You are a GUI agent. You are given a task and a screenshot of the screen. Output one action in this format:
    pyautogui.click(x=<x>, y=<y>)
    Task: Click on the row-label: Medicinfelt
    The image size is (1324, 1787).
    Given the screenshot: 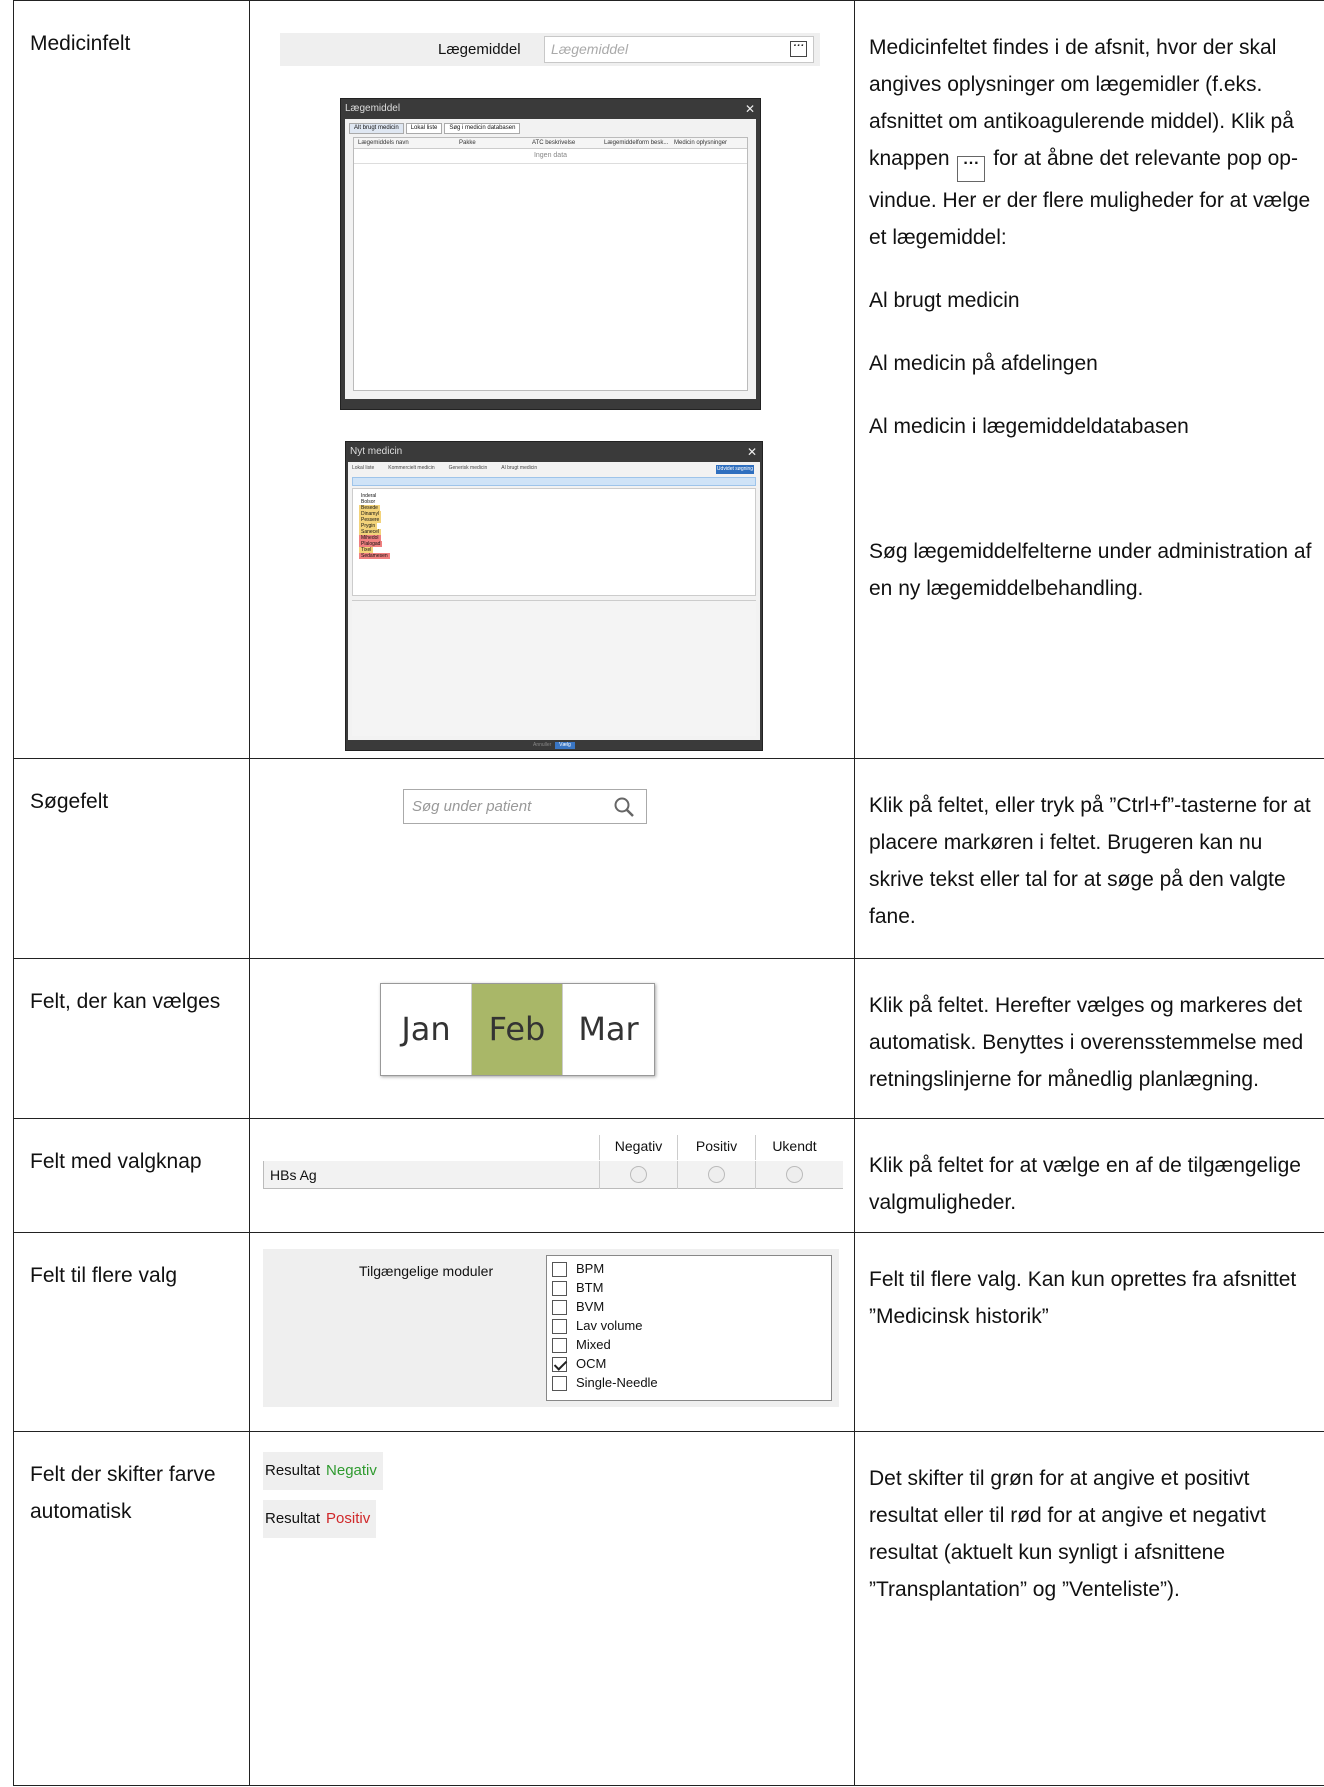 What is the action you would take?
    pyautogui.click(x=80, y=43)
    